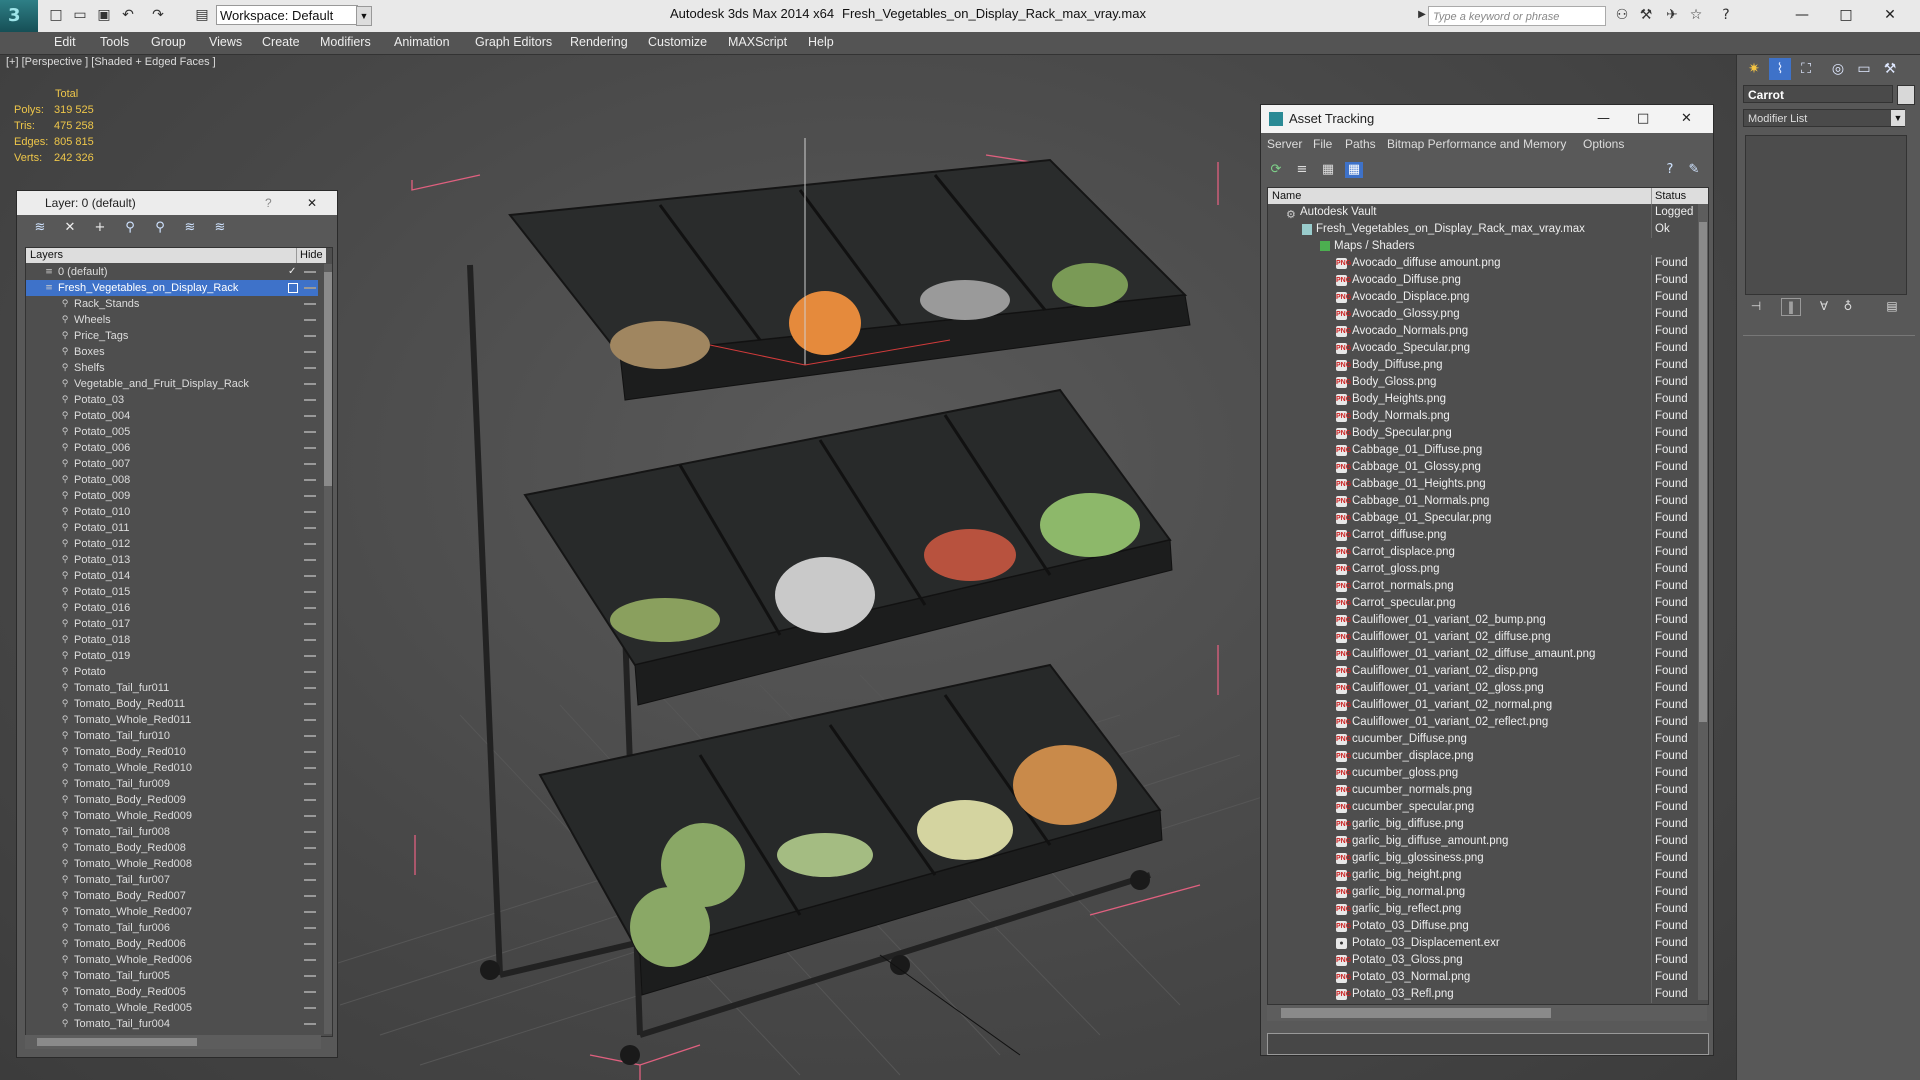 Image resolution: width=1920 pixels, height=1080 pixels. I want to click on display-tab-icon: ▭, so click(1864, 69).